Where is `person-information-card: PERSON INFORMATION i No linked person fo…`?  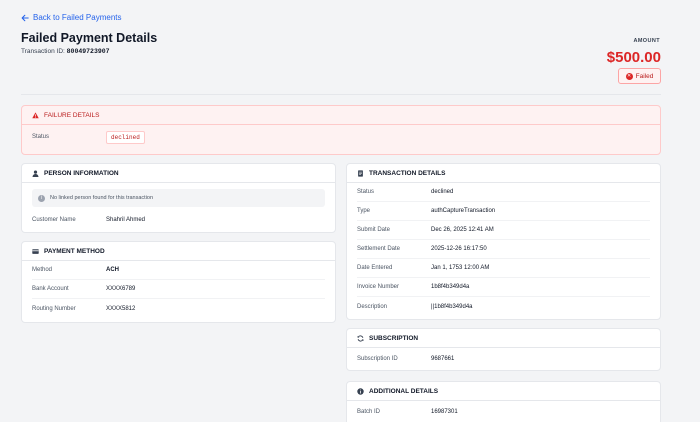 person-information-card: PERSON INFORMATION i No linked person fo… is located at coordinates (178, 198).